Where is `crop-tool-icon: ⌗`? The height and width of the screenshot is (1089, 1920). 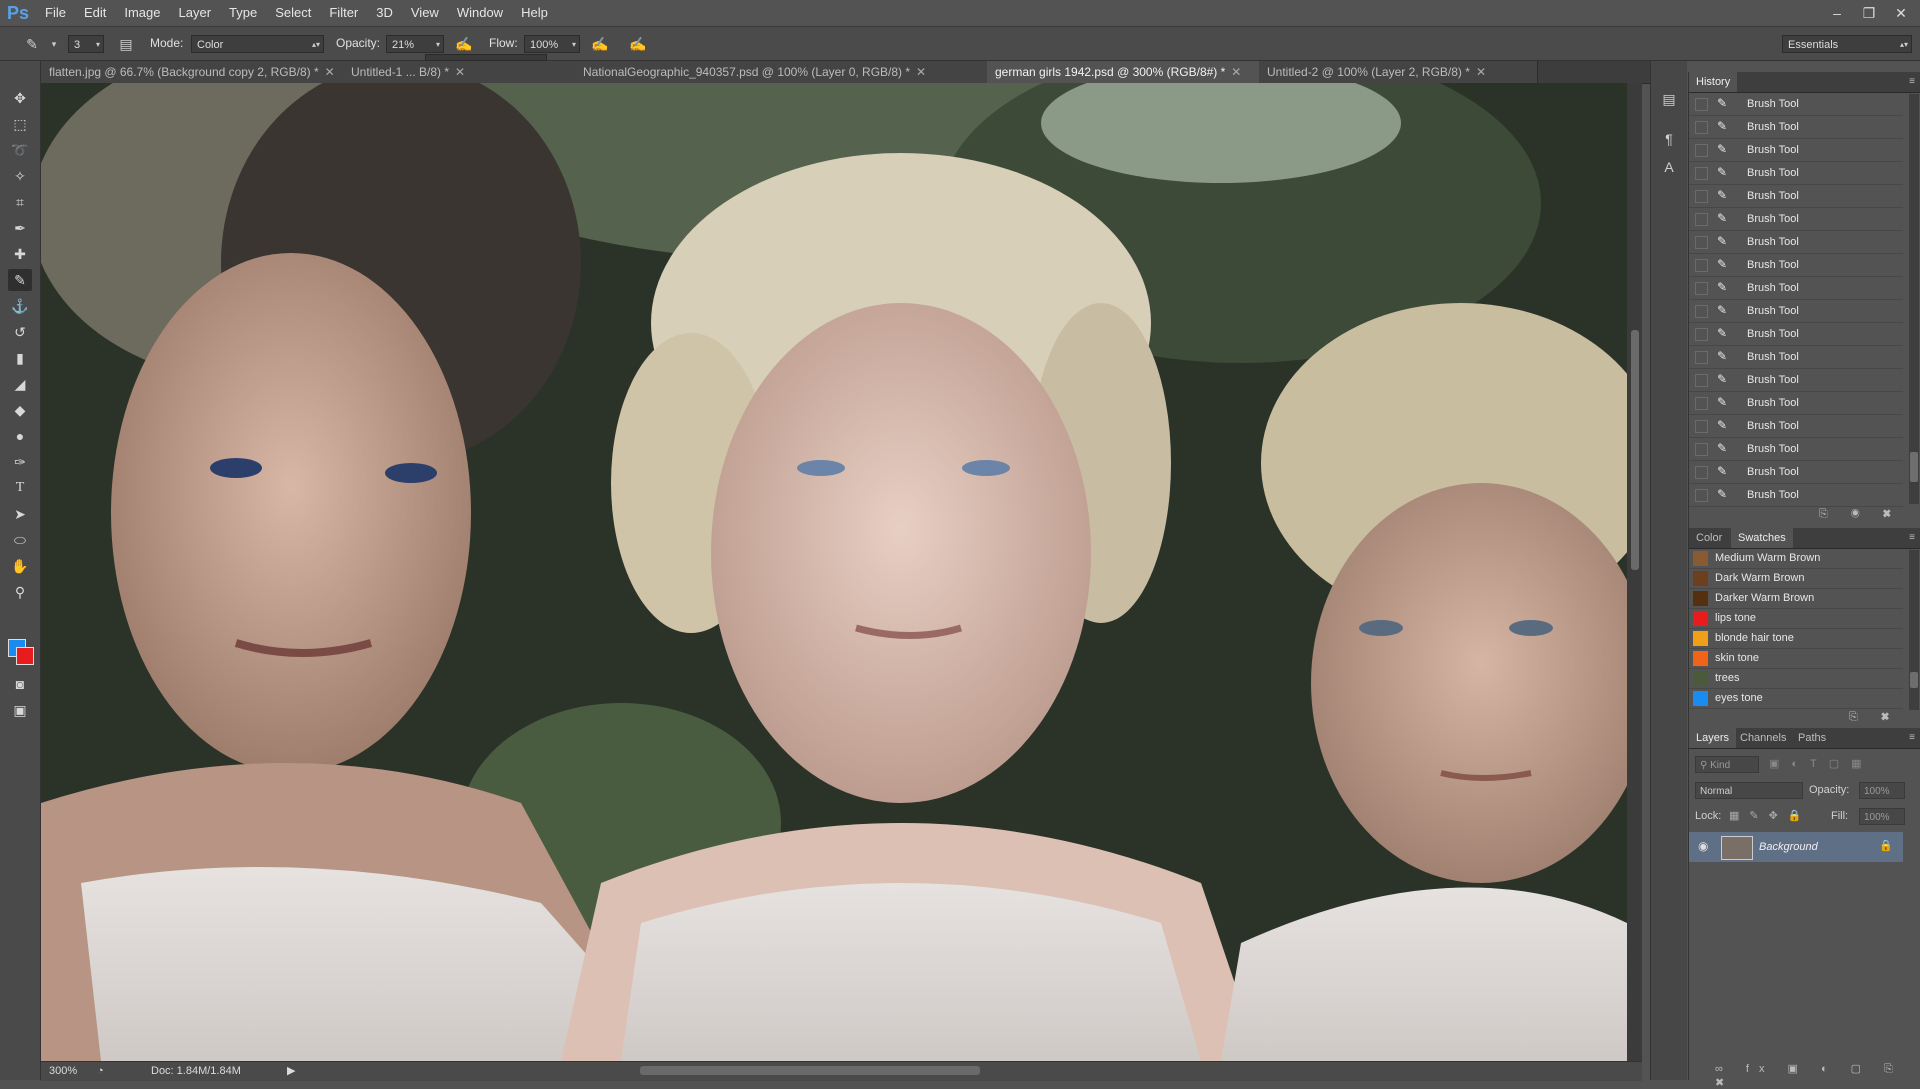 crop-tool-icon: ⌗ is located at coordinates (20, 202).